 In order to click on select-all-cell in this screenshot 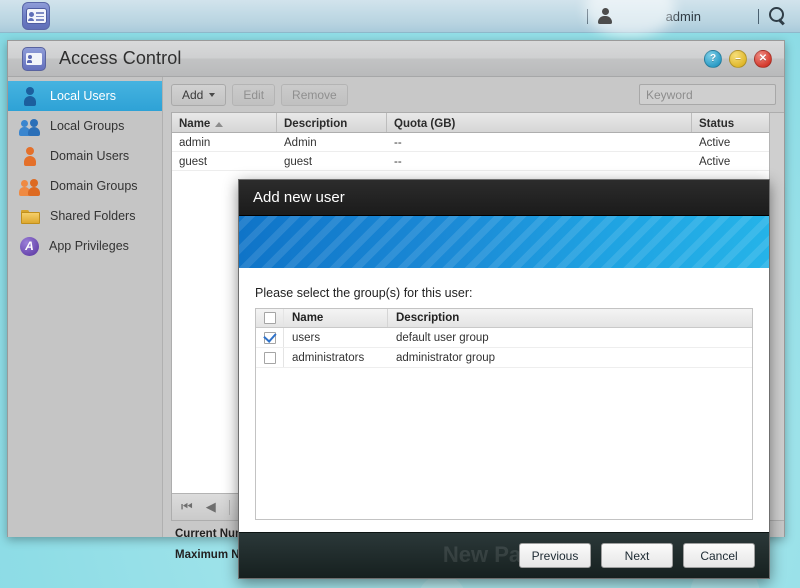, I will do `click(270, 318)`.